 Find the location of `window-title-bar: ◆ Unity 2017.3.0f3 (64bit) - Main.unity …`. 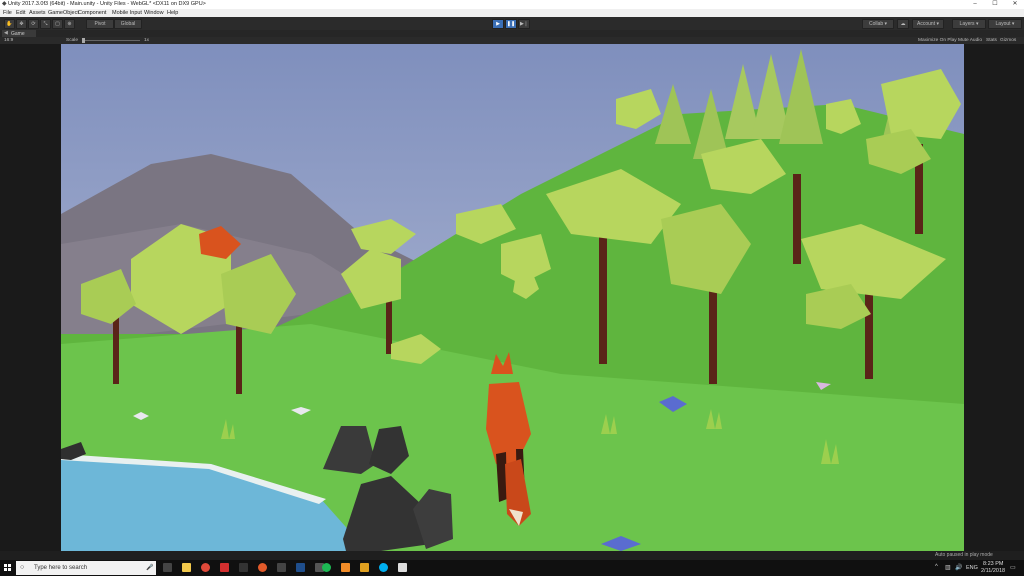

window-title-bar: ◆ Unity 2017.3.0f3 (64bit) - Main.unity … is located at coordinates (512, 4).